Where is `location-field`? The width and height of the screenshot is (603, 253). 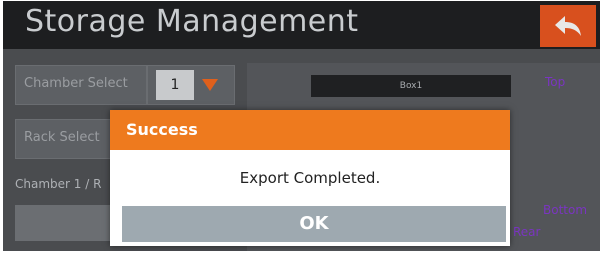 location-field is located at coordinates (65, 223).